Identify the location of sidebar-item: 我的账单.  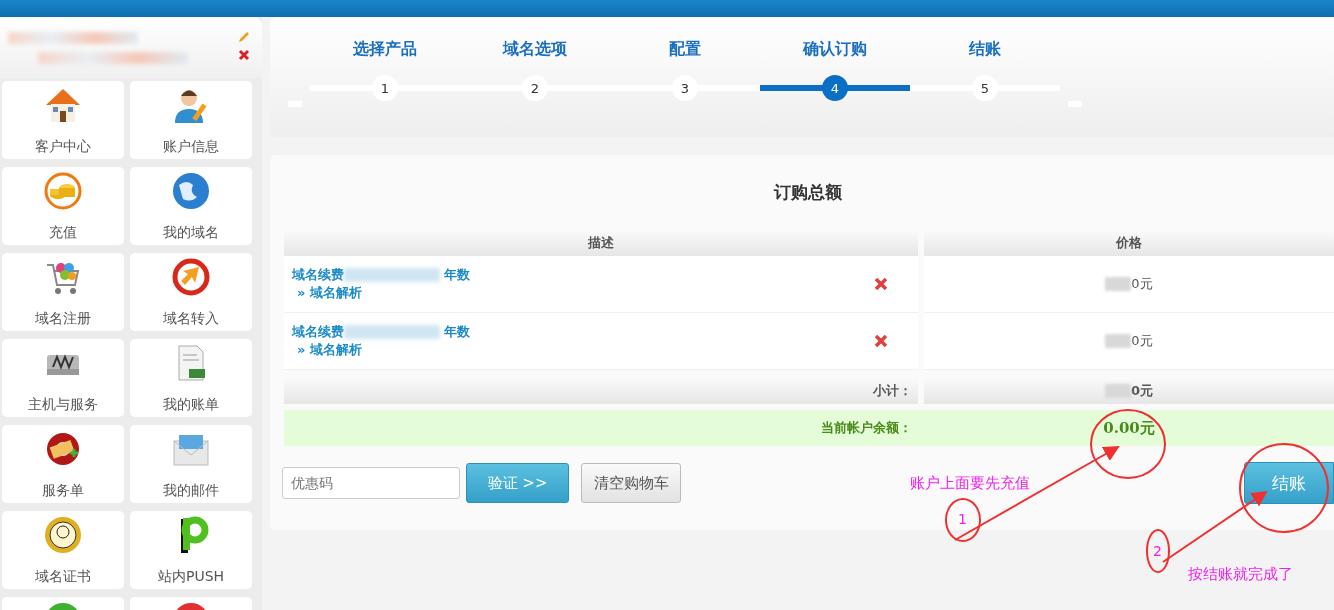
(191, 378).